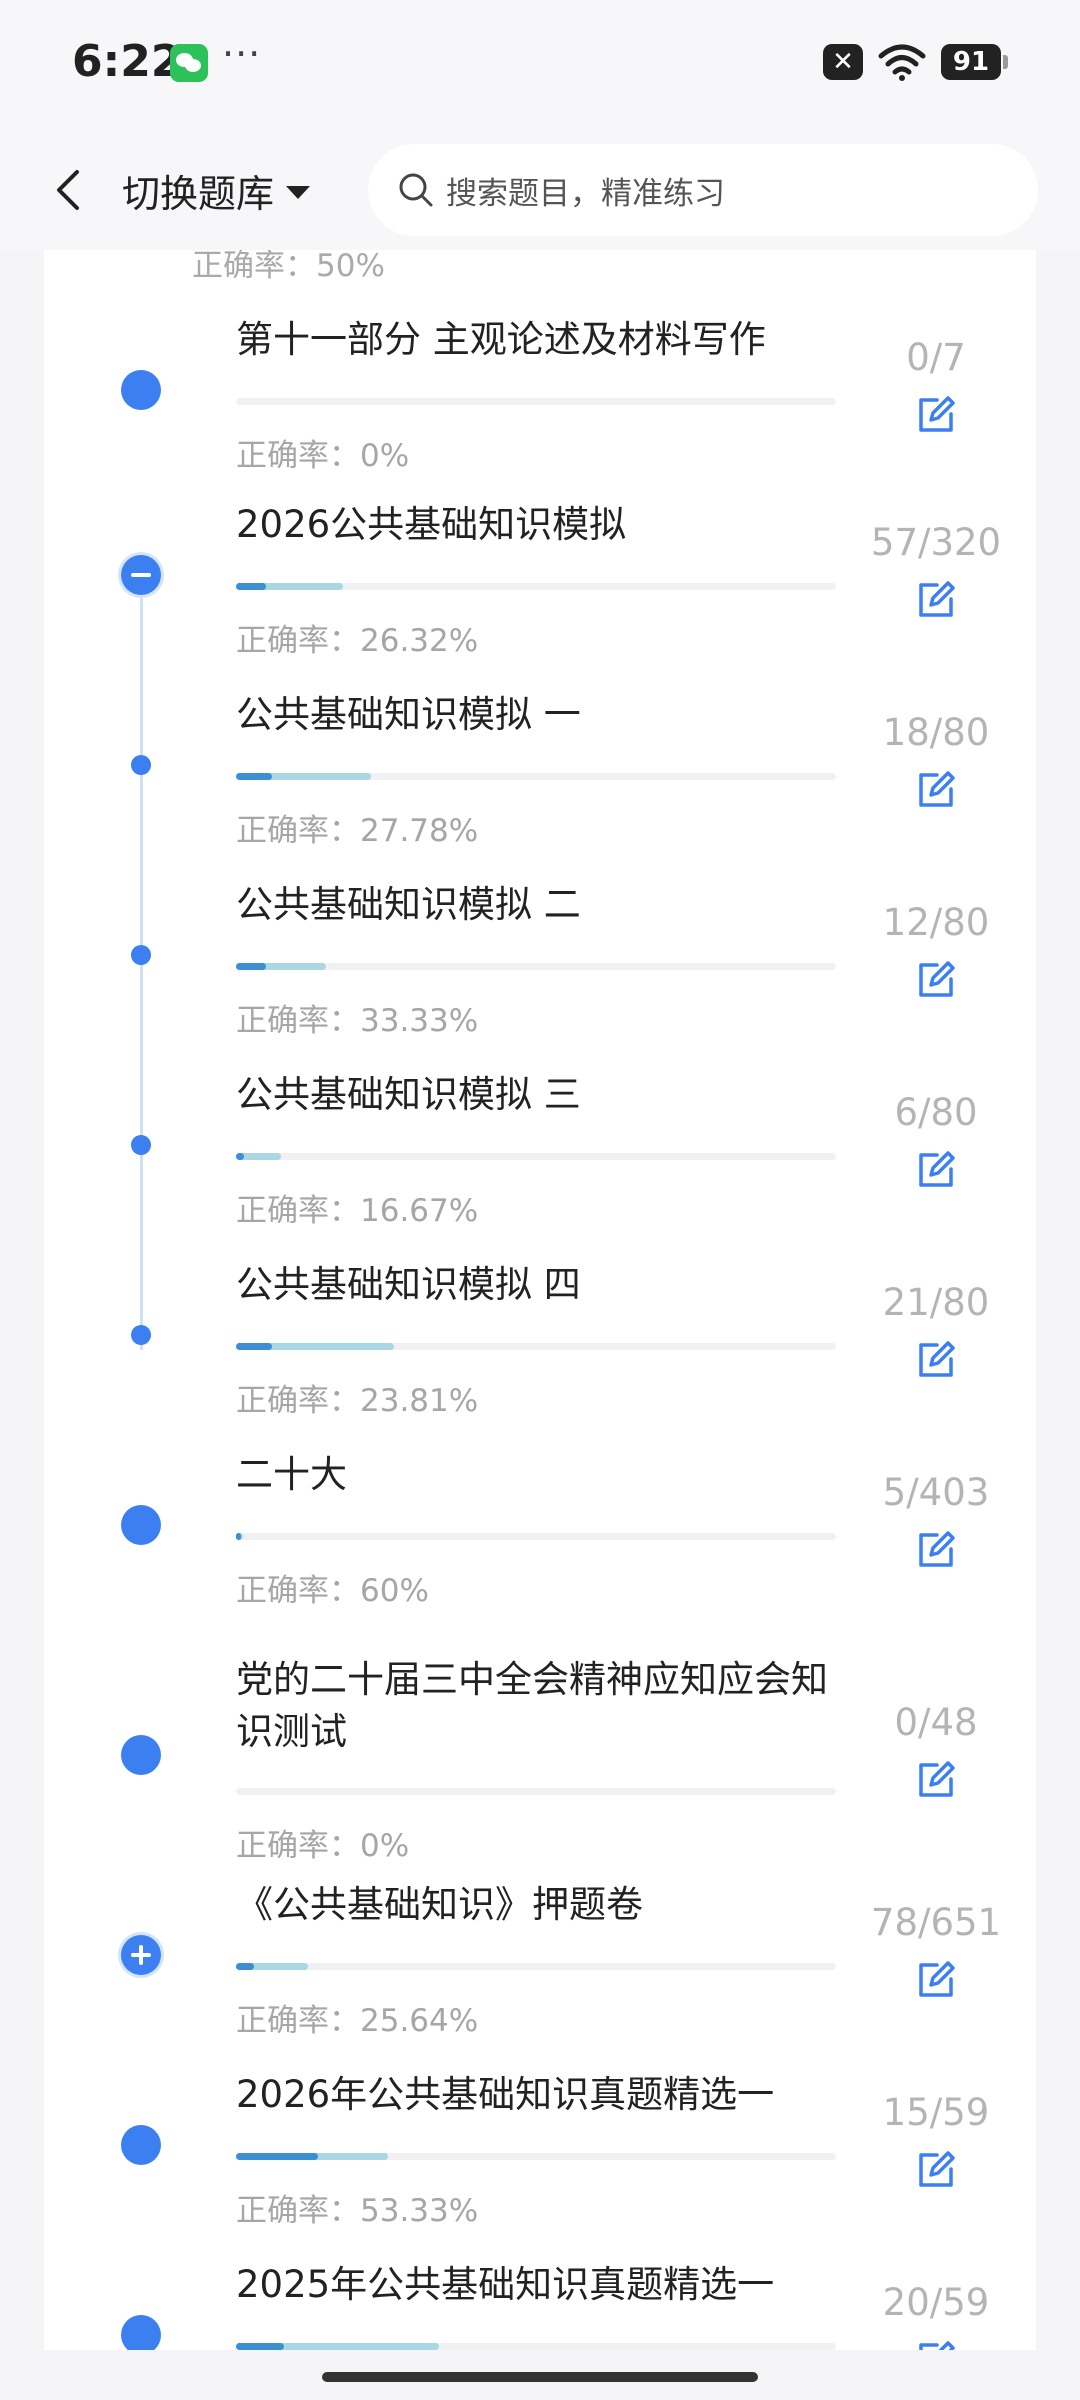 This screenshot has width=1080, height=2400. I want to click on status-icons: ✕ 91, so click(915, 62).